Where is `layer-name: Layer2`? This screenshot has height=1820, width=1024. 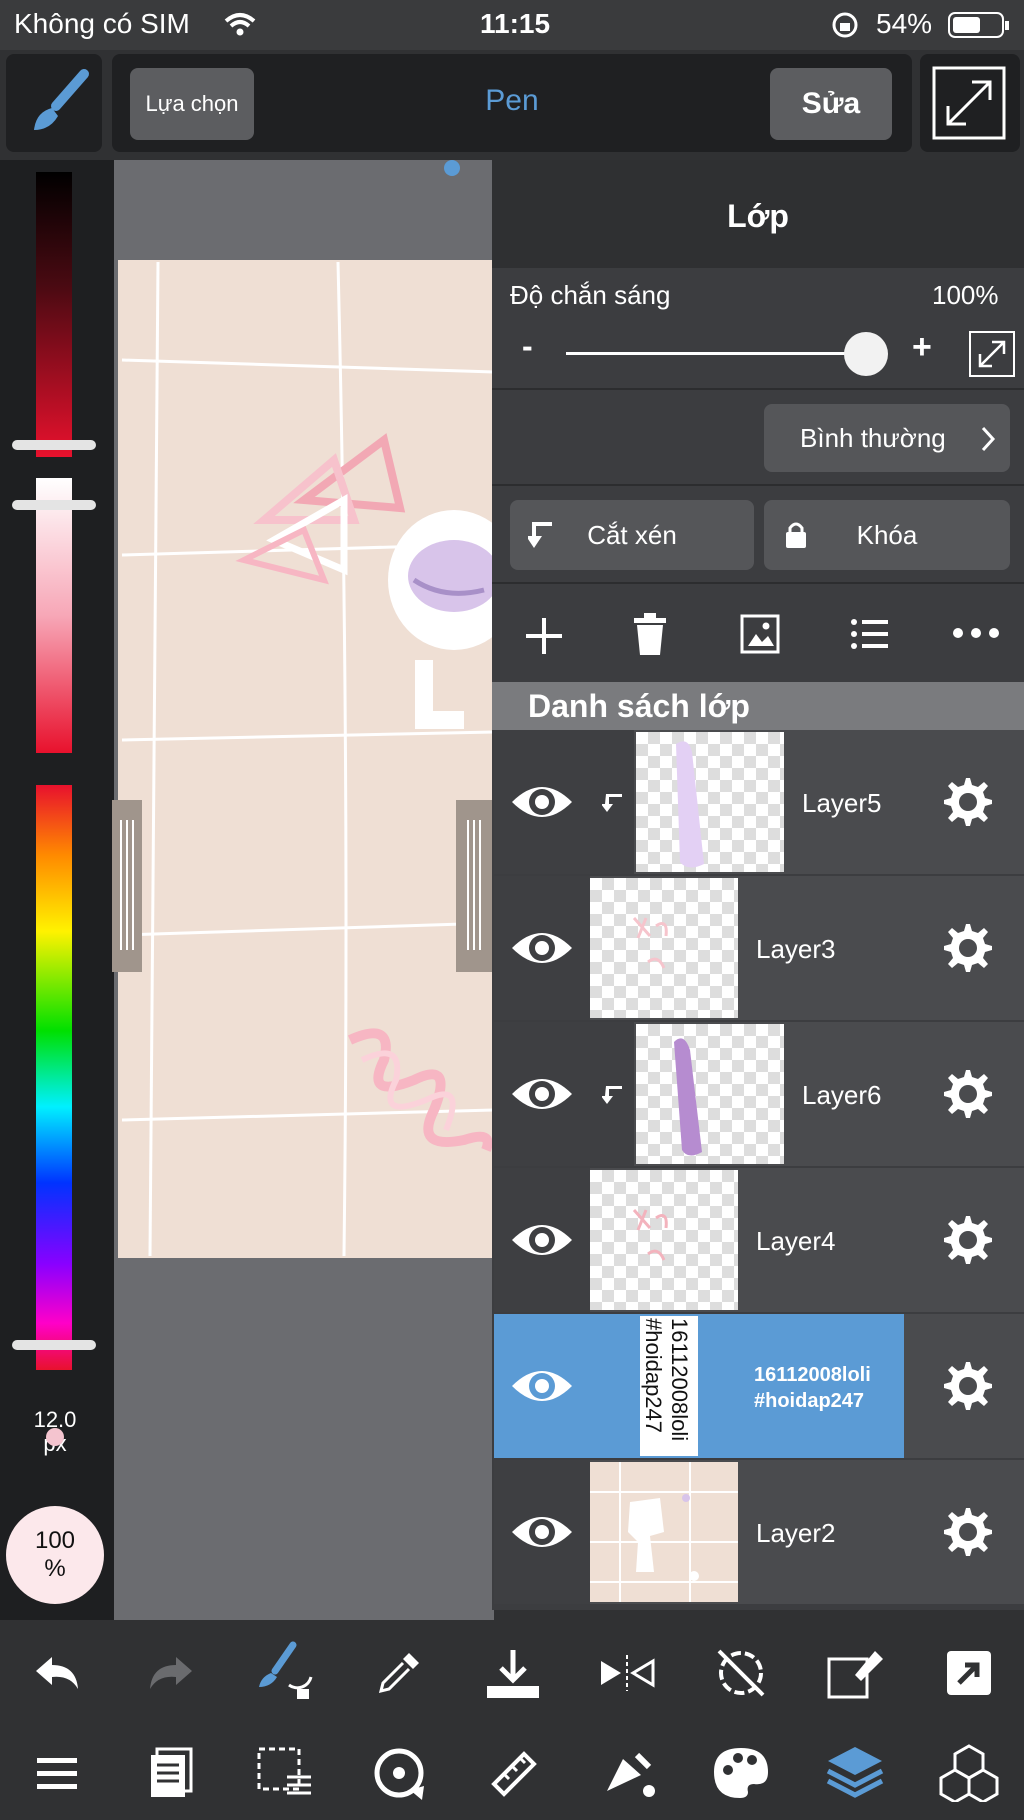
layer-name: Layer2 is located at coordinates (796, 1533).